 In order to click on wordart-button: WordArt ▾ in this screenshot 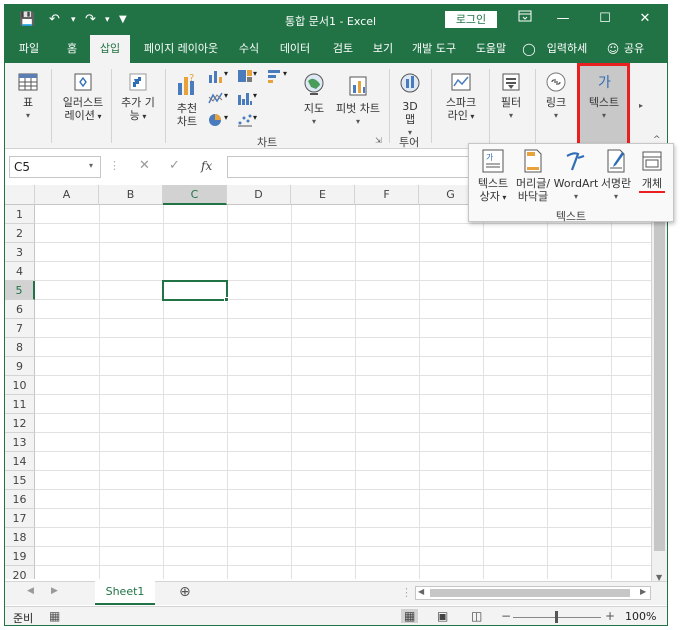, I will do `click(576, 175)`.